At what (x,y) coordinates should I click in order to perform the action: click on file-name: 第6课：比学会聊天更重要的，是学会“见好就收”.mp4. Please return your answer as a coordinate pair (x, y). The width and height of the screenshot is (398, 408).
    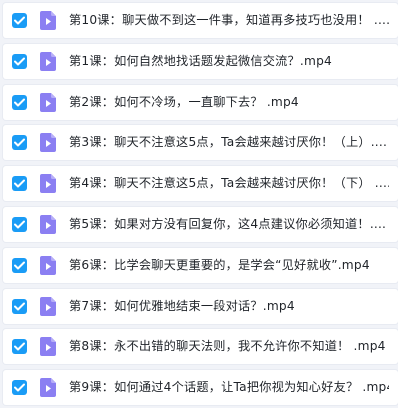
    Looking at the image, I should click on (219, 264).